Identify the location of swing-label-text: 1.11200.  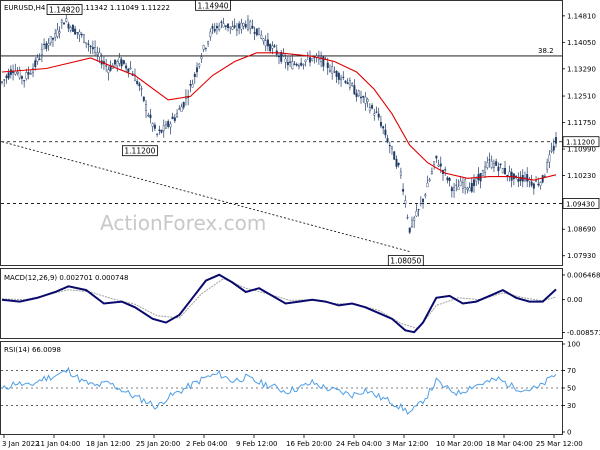
(139, 151).